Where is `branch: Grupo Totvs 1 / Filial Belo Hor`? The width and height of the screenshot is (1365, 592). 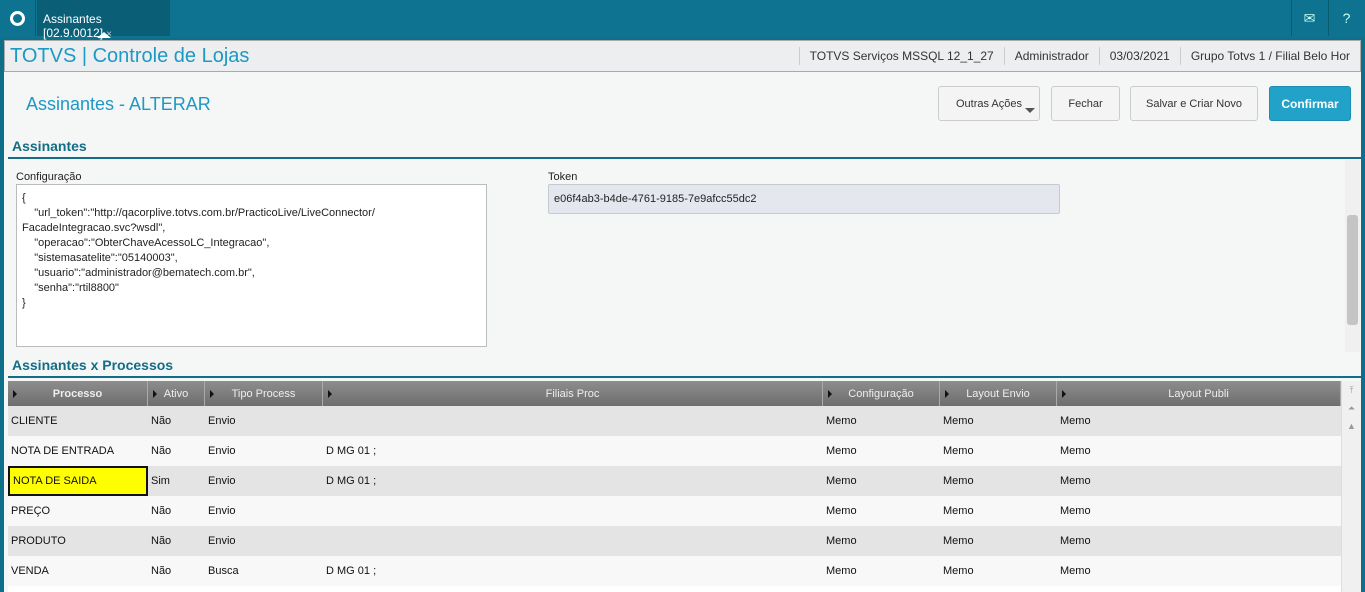
branch: Grupo Totvs 1 / Filial Belo Hor is located at coordinates (1269, 56).